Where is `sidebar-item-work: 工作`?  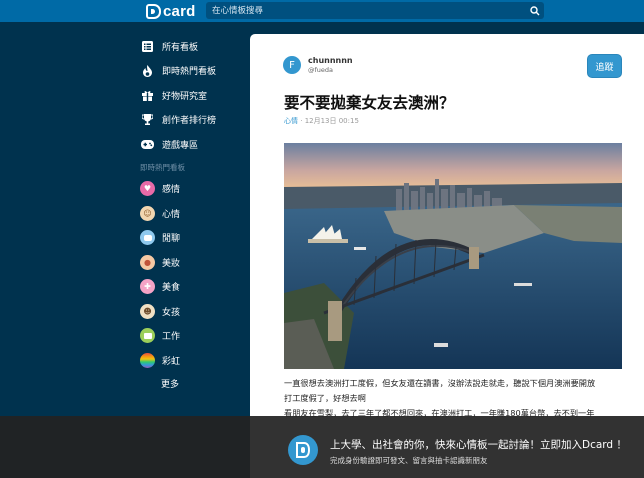
sidebar-item-work: 工作 is located at coordinates (188, 336).